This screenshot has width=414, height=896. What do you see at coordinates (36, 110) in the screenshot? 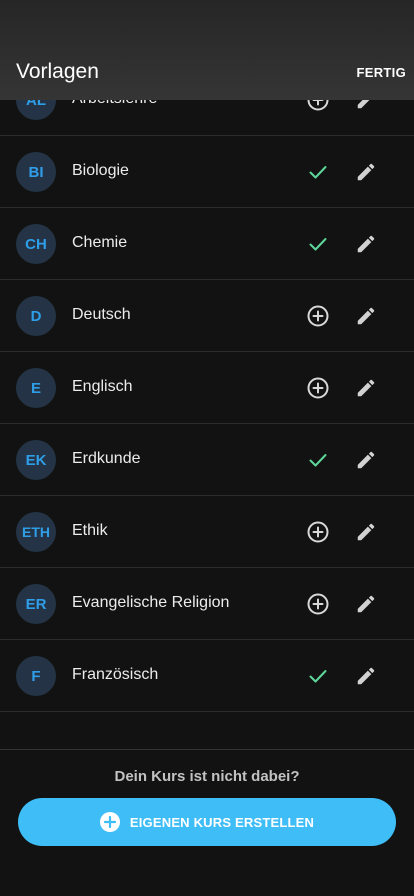
I see `course-avatar: AL` at bounding box center [36, 110].